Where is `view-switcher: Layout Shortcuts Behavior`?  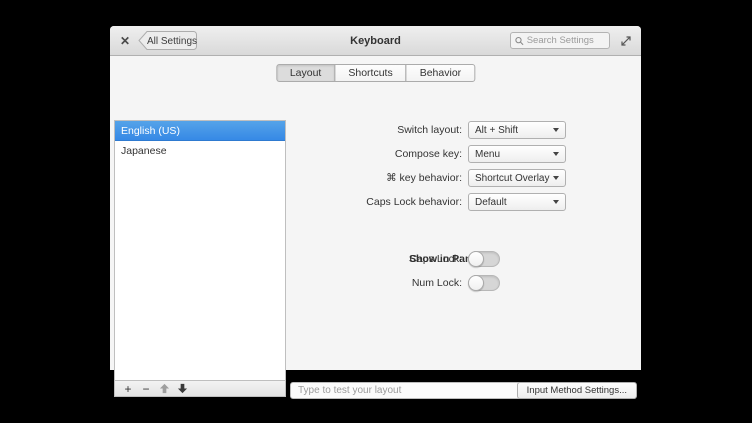 view-switcher: Layout Shortcuts Behavior is located at coordinates (375, 73).